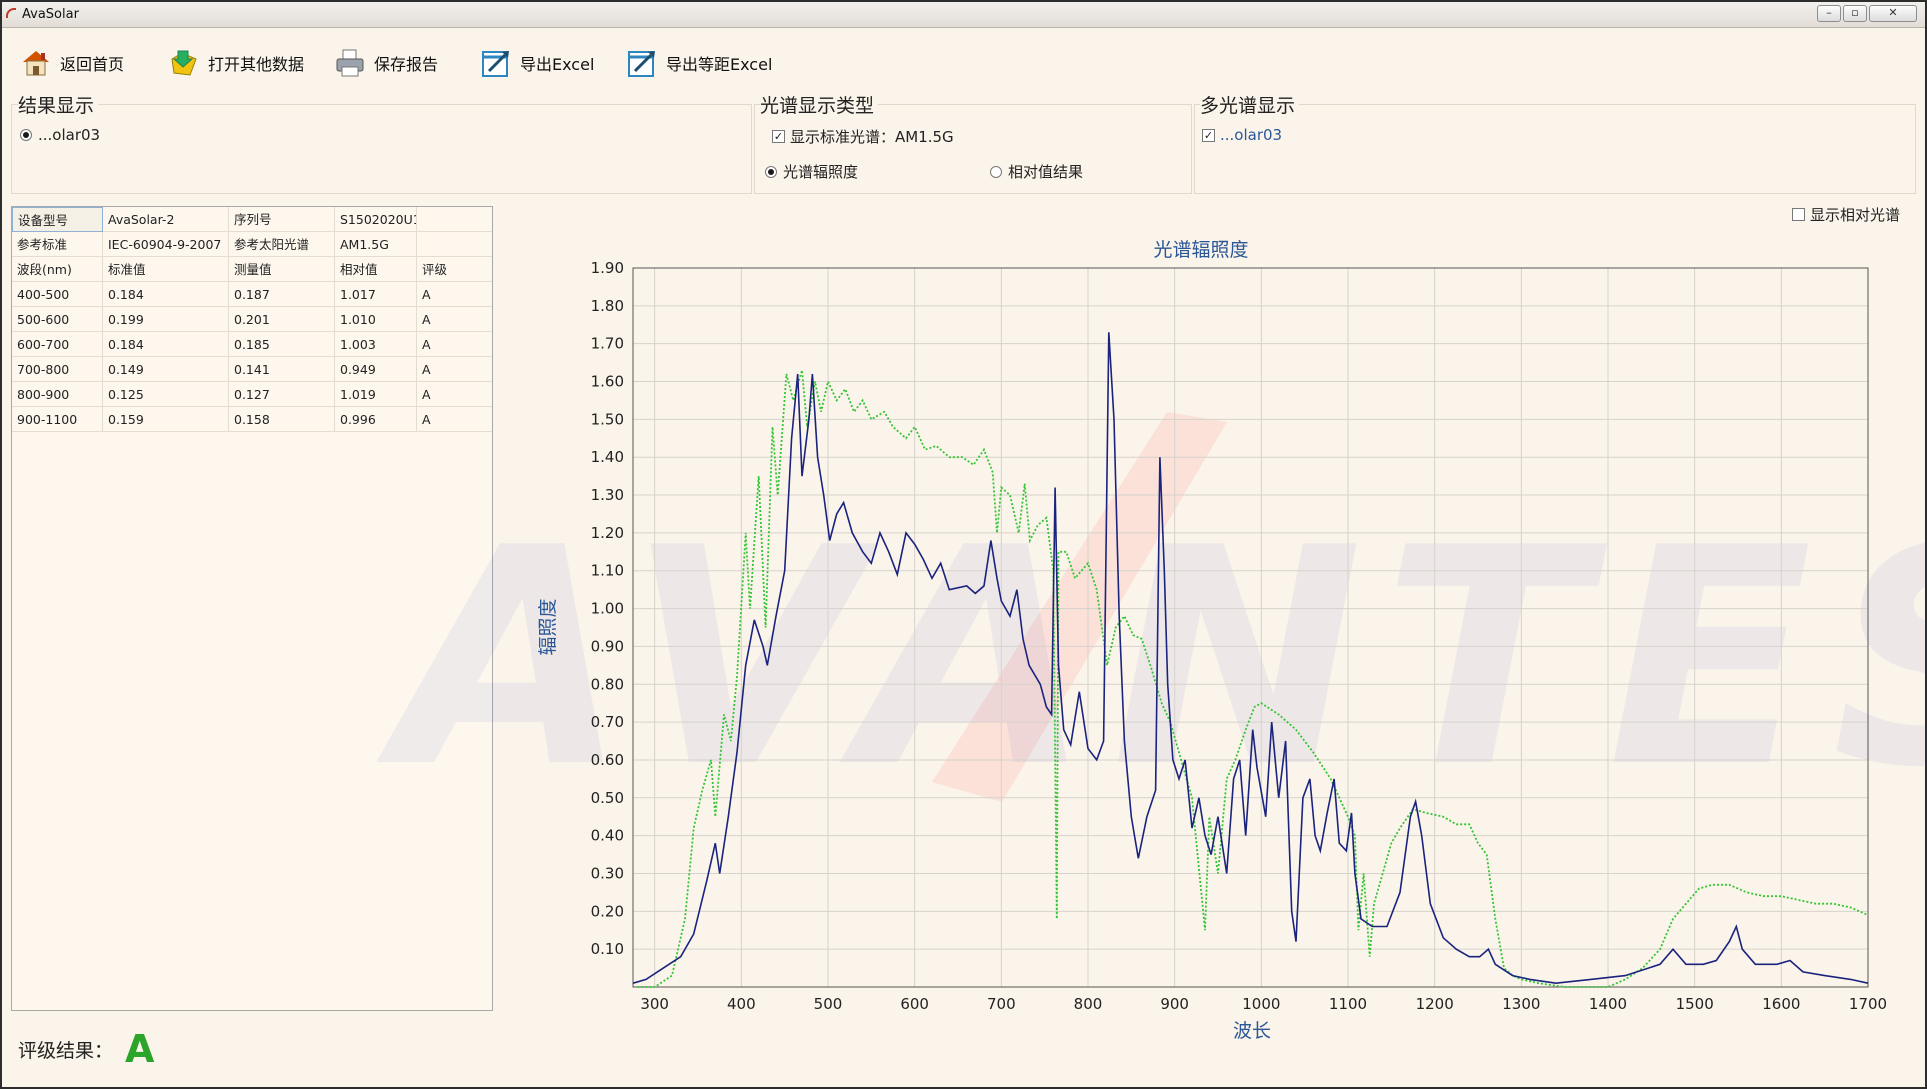  I want to click on y-tick-label: 0.10, so click(607, 949).